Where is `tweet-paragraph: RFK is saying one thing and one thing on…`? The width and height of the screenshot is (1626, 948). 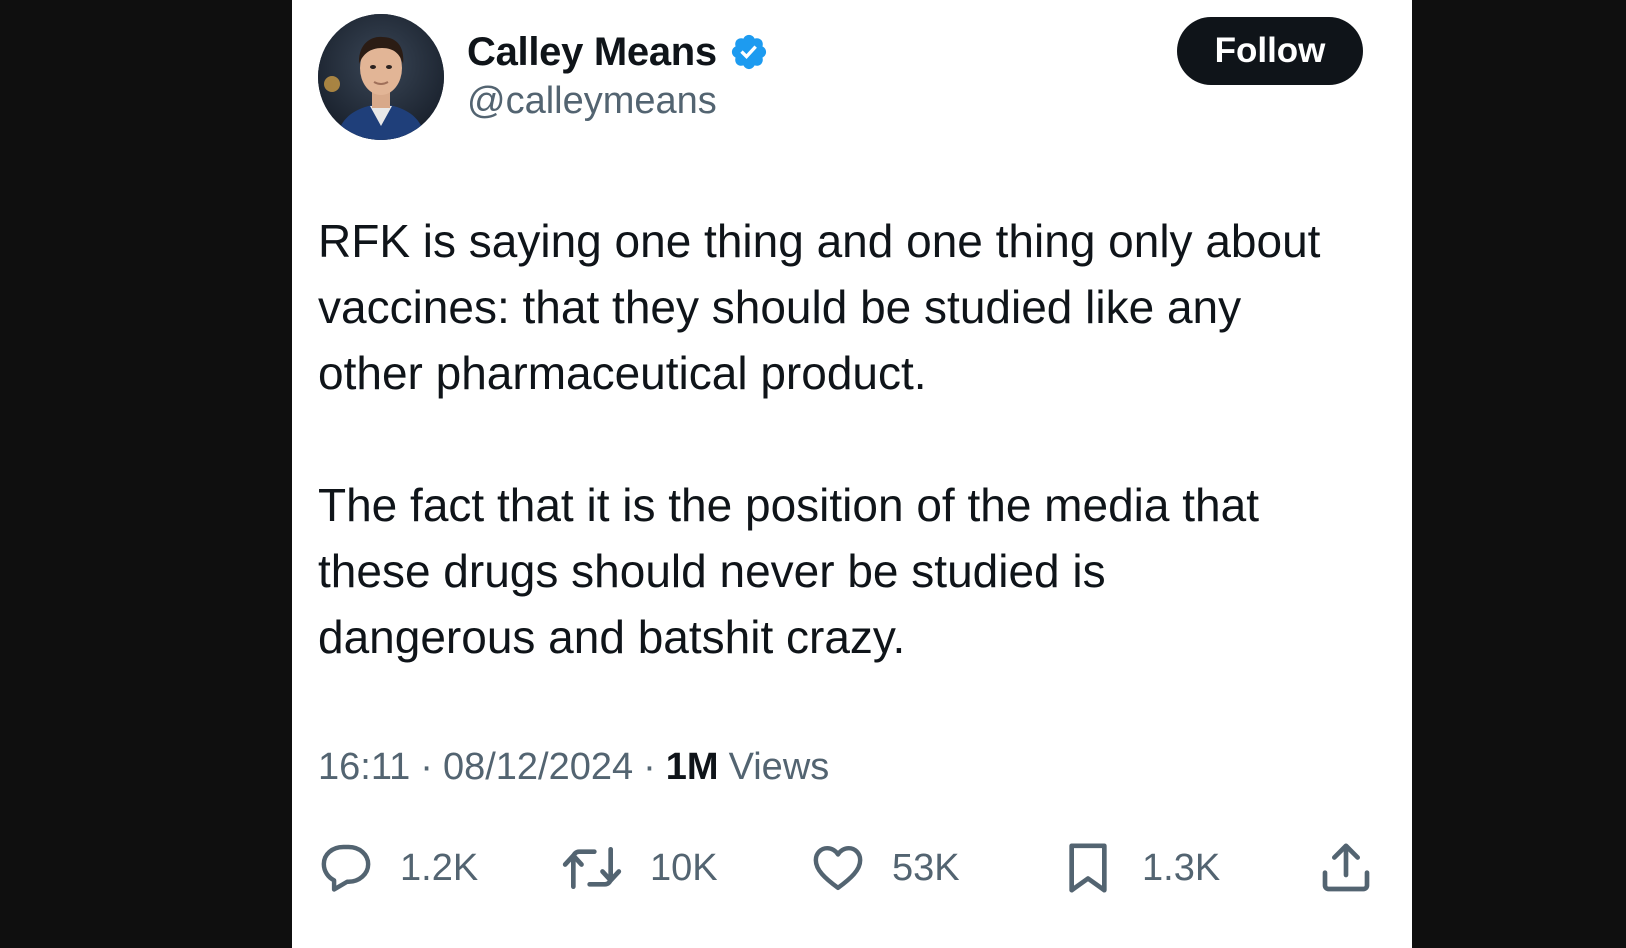
tweet-paragraph: RFK is saying one thing and one thing on… is located at coordinates (819, 307).